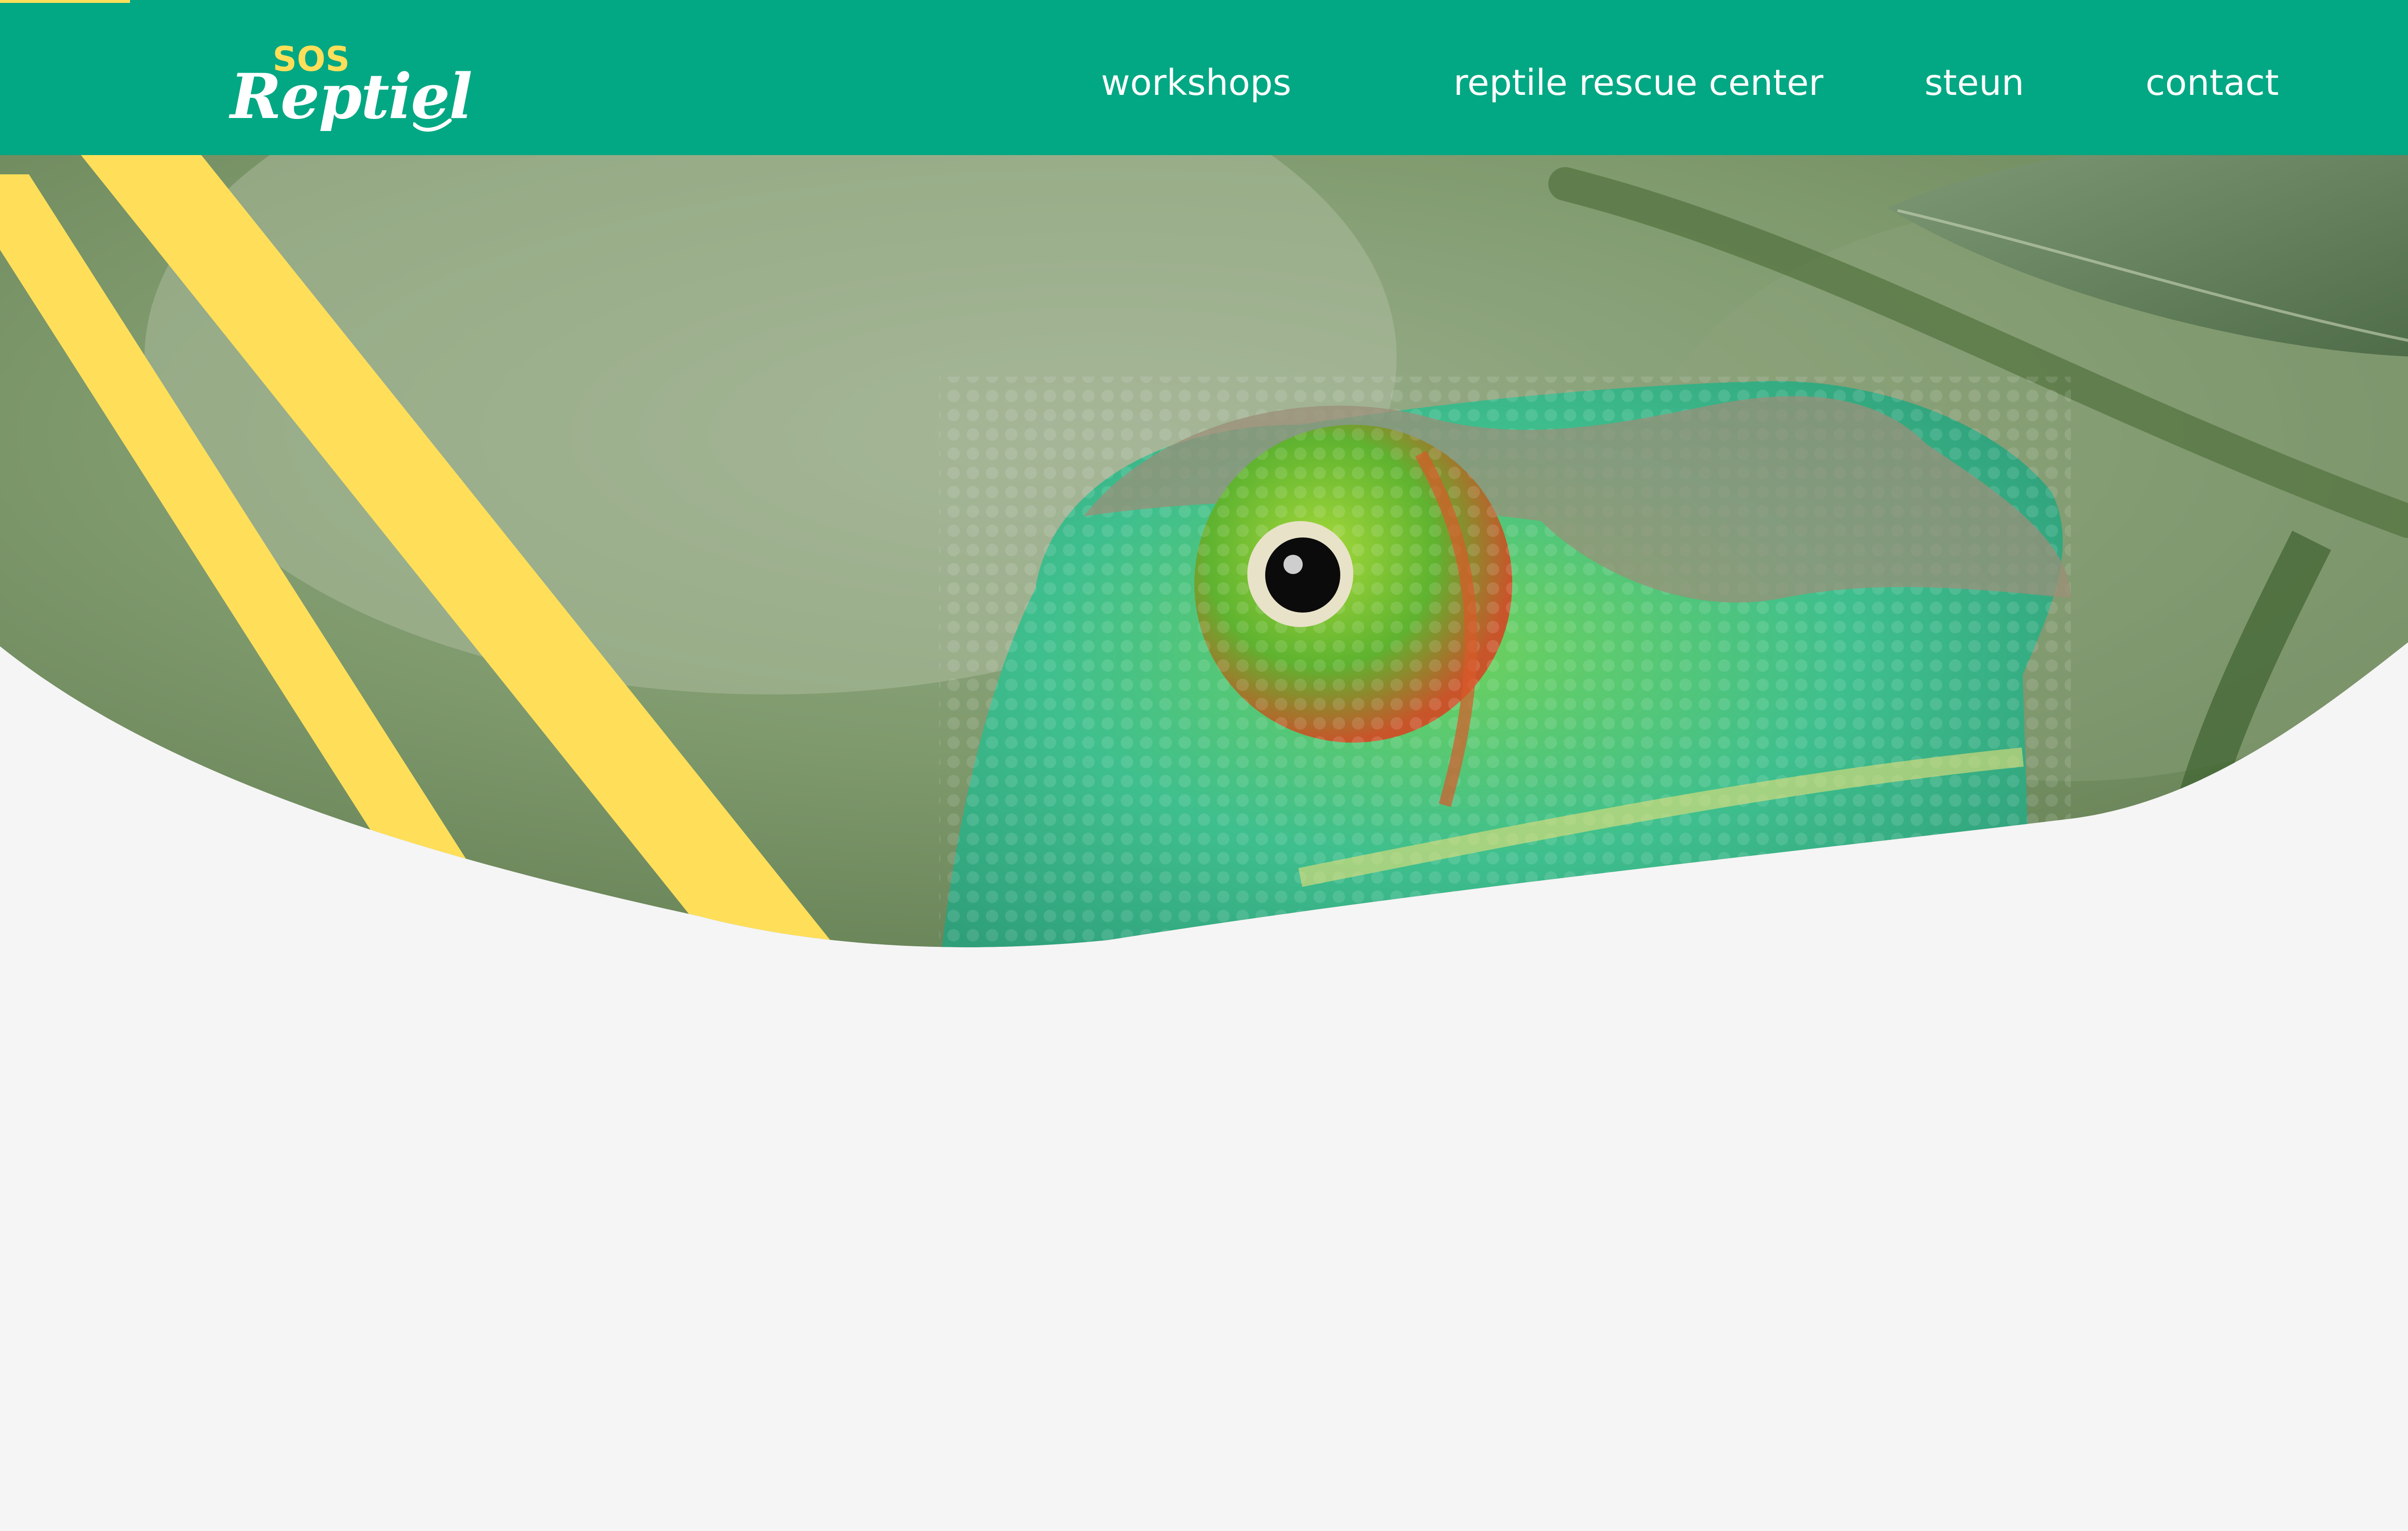 Image resolution: width=2408 pixels, height=1531 pixels. I want to click on nav-item-workshops: workshops, so click(1196, 83).